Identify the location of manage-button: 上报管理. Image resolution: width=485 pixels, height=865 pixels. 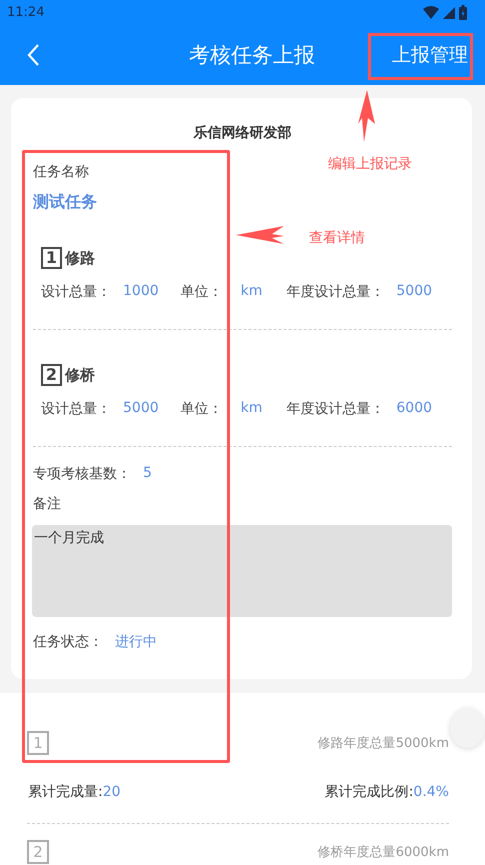
(430, 55).